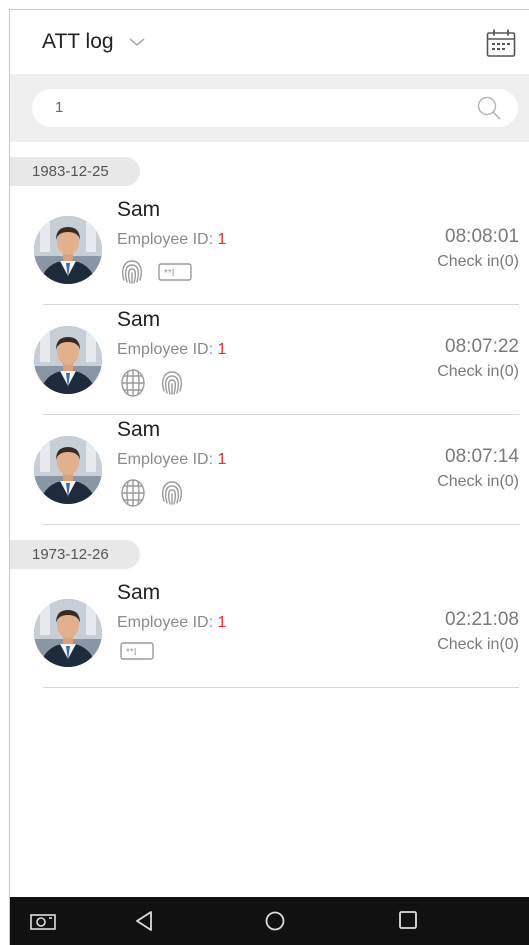  Describe the element at coordinates (275, 108) in the screenshot. I see `search-input: 1` at that location.